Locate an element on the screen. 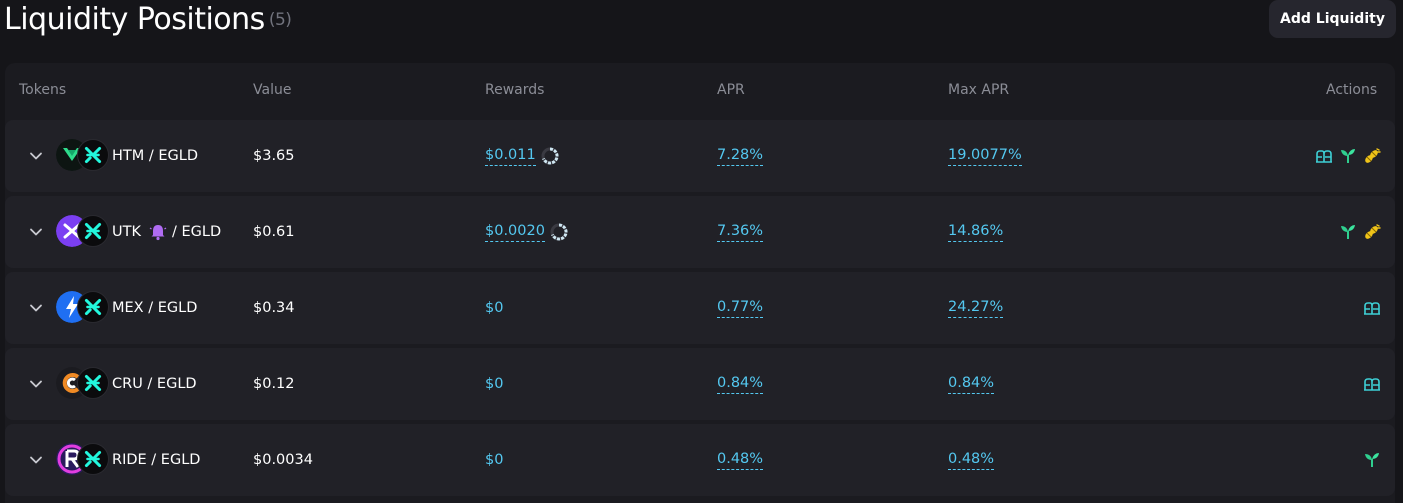 This screenshot has width=1403, height=503. table-row: CRU / EGLD $0.12 $0 0.84% 0.84% is located at coordinates (700, 384).